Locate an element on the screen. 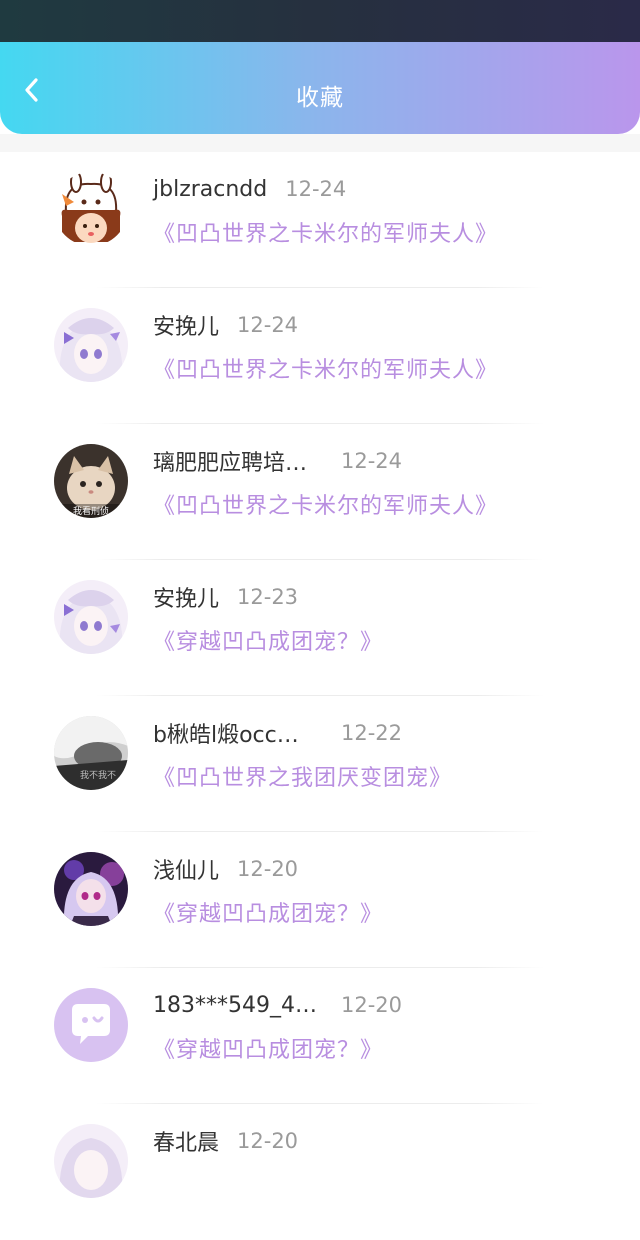 Image resolution: width=640 pixels, height=1240 pixels. list-item: 我不我不 b楸皓l煅occ… 12-22 《凹凸世界之我团厌变团宠》 is located at coordinates (320, 764).